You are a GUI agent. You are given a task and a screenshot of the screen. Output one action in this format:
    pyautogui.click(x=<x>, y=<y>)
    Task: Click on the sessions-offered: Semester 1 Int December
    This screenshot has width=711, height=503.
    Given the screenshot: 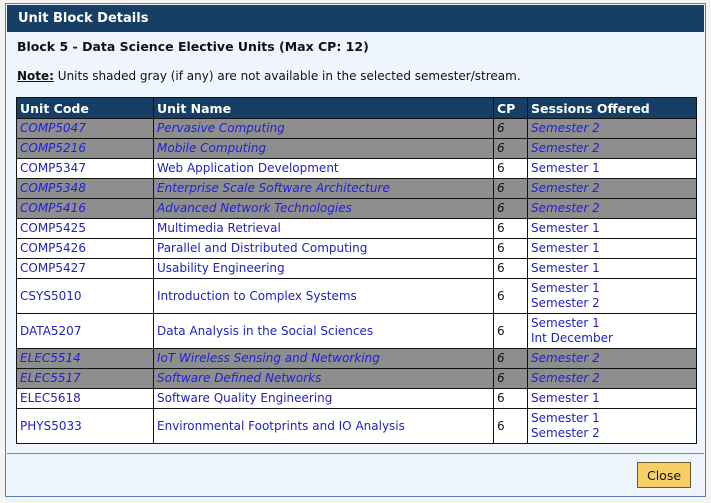 What is the action you would take?
    pyautogui.click(x=612, y=331)
    